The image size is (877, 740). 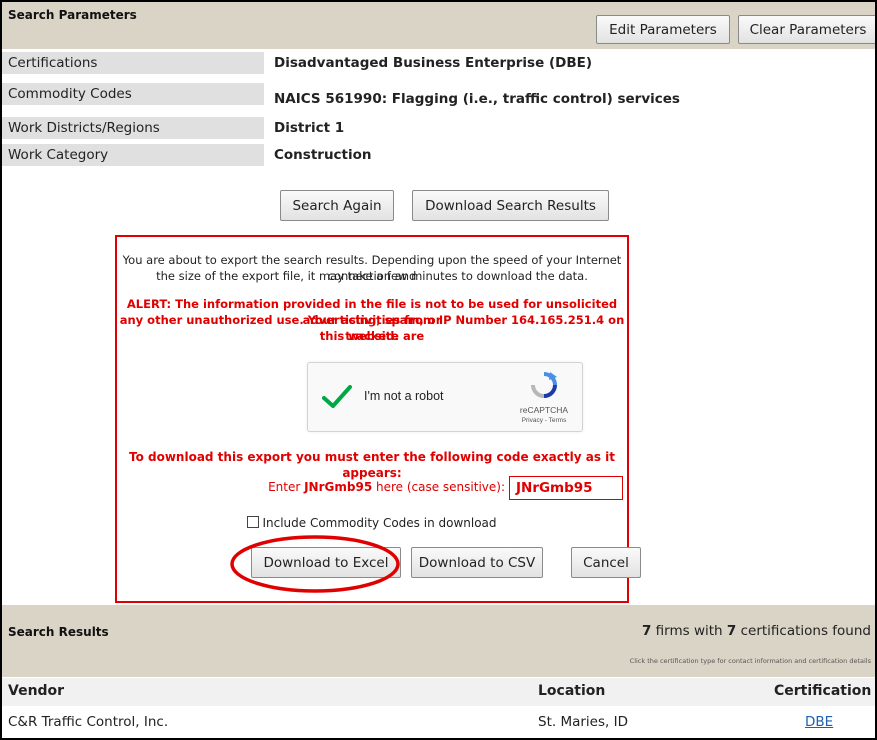 I want to click on recaptcha-brand: reCAPTCHA, so click(x=544, y=410).